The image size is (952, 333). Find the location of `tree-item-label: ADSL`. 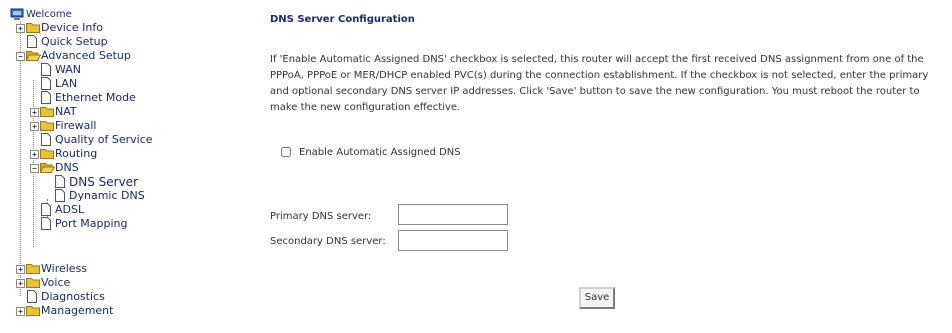

tree-item-label: ADSL is located at coordinates (70, 209).